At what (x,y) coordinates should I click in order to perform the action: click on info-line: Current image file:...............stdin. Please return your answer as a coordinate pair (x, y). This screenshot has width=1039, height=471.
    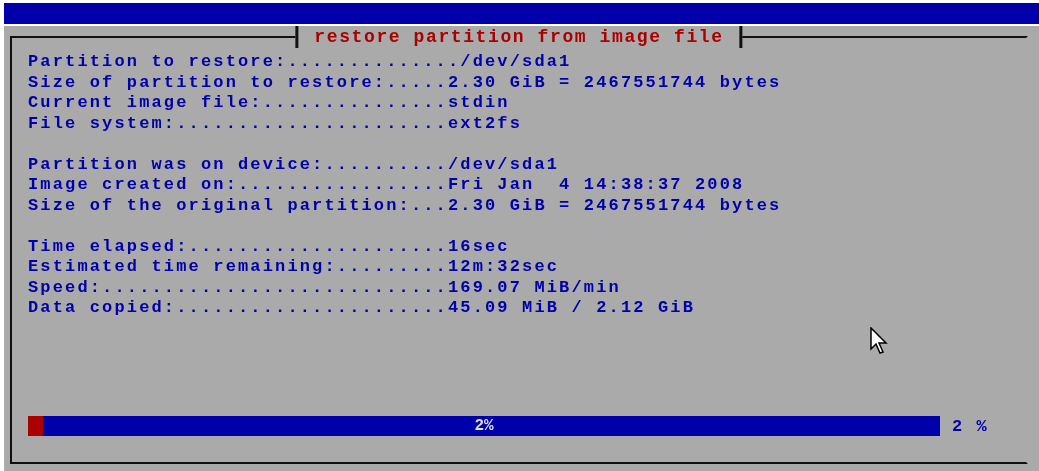
    Looking at the image, I should click on (269, 103).